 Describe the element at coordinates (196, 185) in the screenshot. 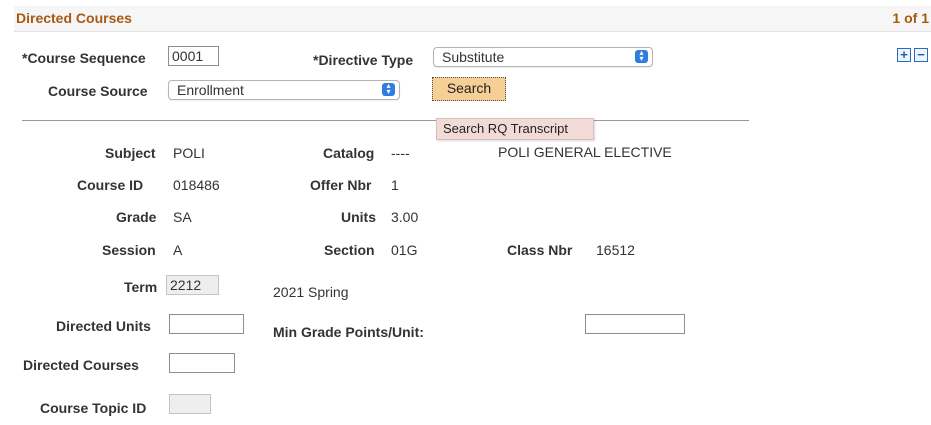

I see `course-id-value: 018486` at that location.